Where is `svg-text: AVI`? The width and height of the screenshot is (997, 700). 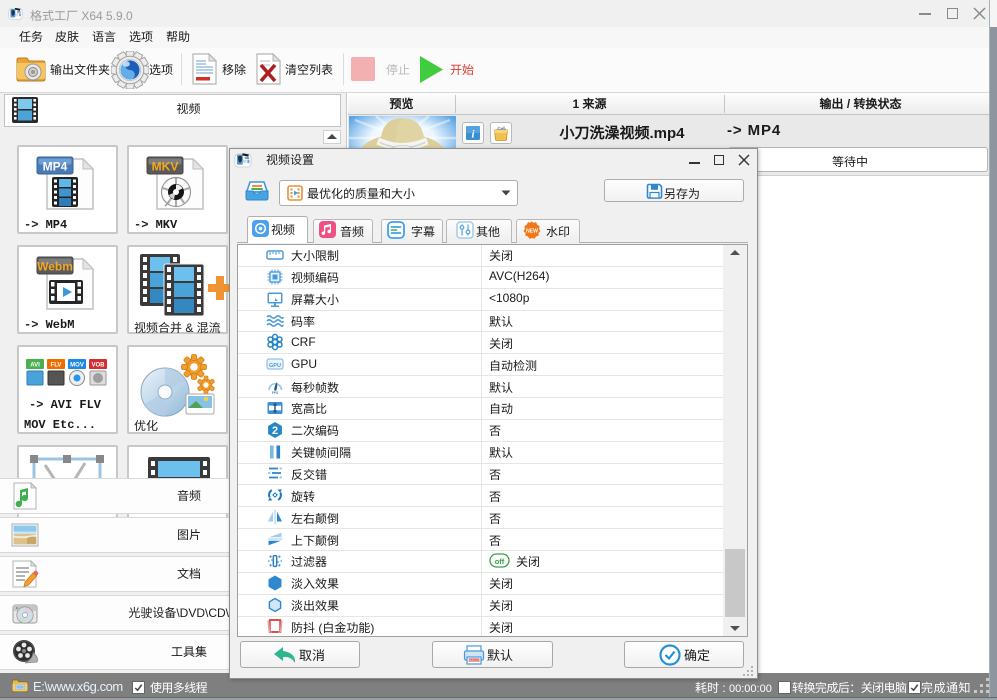 svg-text: AVI is located at coordinates (35, 366).